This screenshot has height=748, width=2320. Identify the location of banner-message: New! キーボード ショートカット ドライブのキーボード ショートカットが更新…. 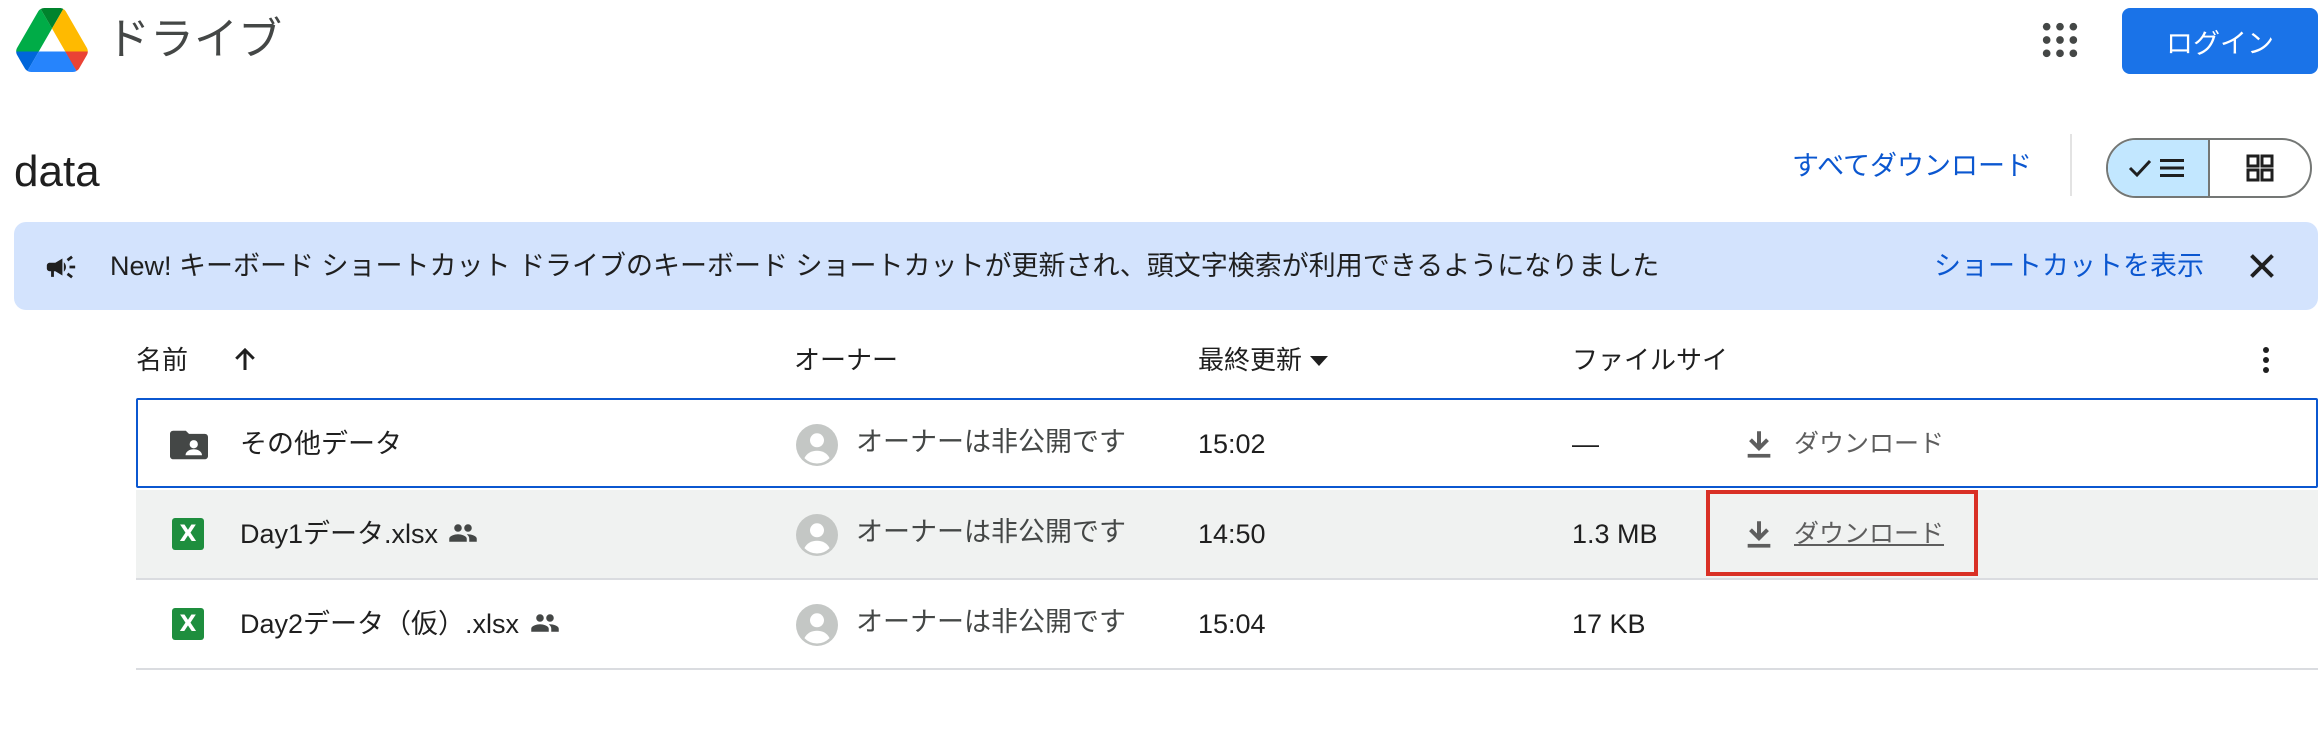
(884, 266).